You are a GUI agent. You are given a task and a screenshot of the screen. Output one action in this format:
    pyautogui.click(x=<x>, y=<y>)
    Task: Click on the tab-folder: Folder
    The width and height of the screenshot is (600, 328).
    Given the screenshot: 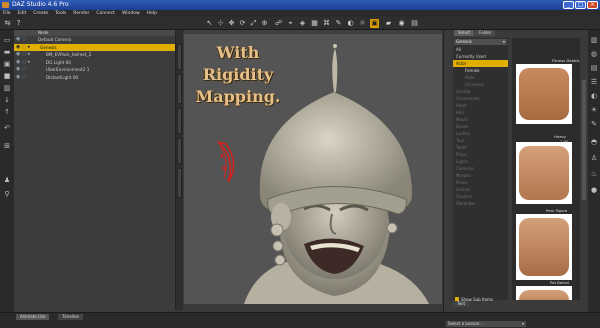 What is the action you would take?
    pyautogui.click(x=485, y=33)
    